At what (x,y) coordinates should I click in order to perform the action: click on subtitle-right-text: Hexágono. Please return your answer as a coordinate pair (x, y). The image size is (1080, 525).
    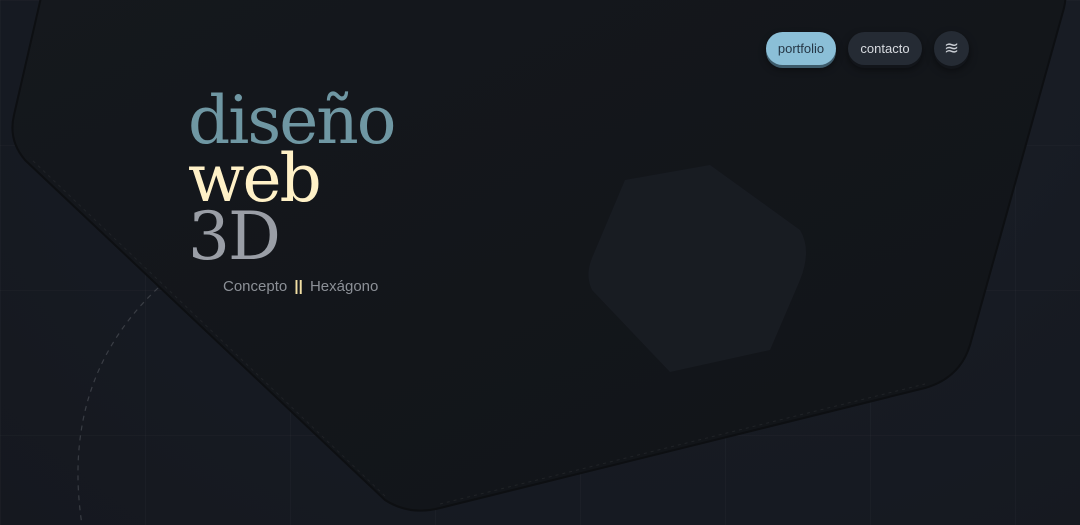
    Looking at the image, I should click on (344, 286).